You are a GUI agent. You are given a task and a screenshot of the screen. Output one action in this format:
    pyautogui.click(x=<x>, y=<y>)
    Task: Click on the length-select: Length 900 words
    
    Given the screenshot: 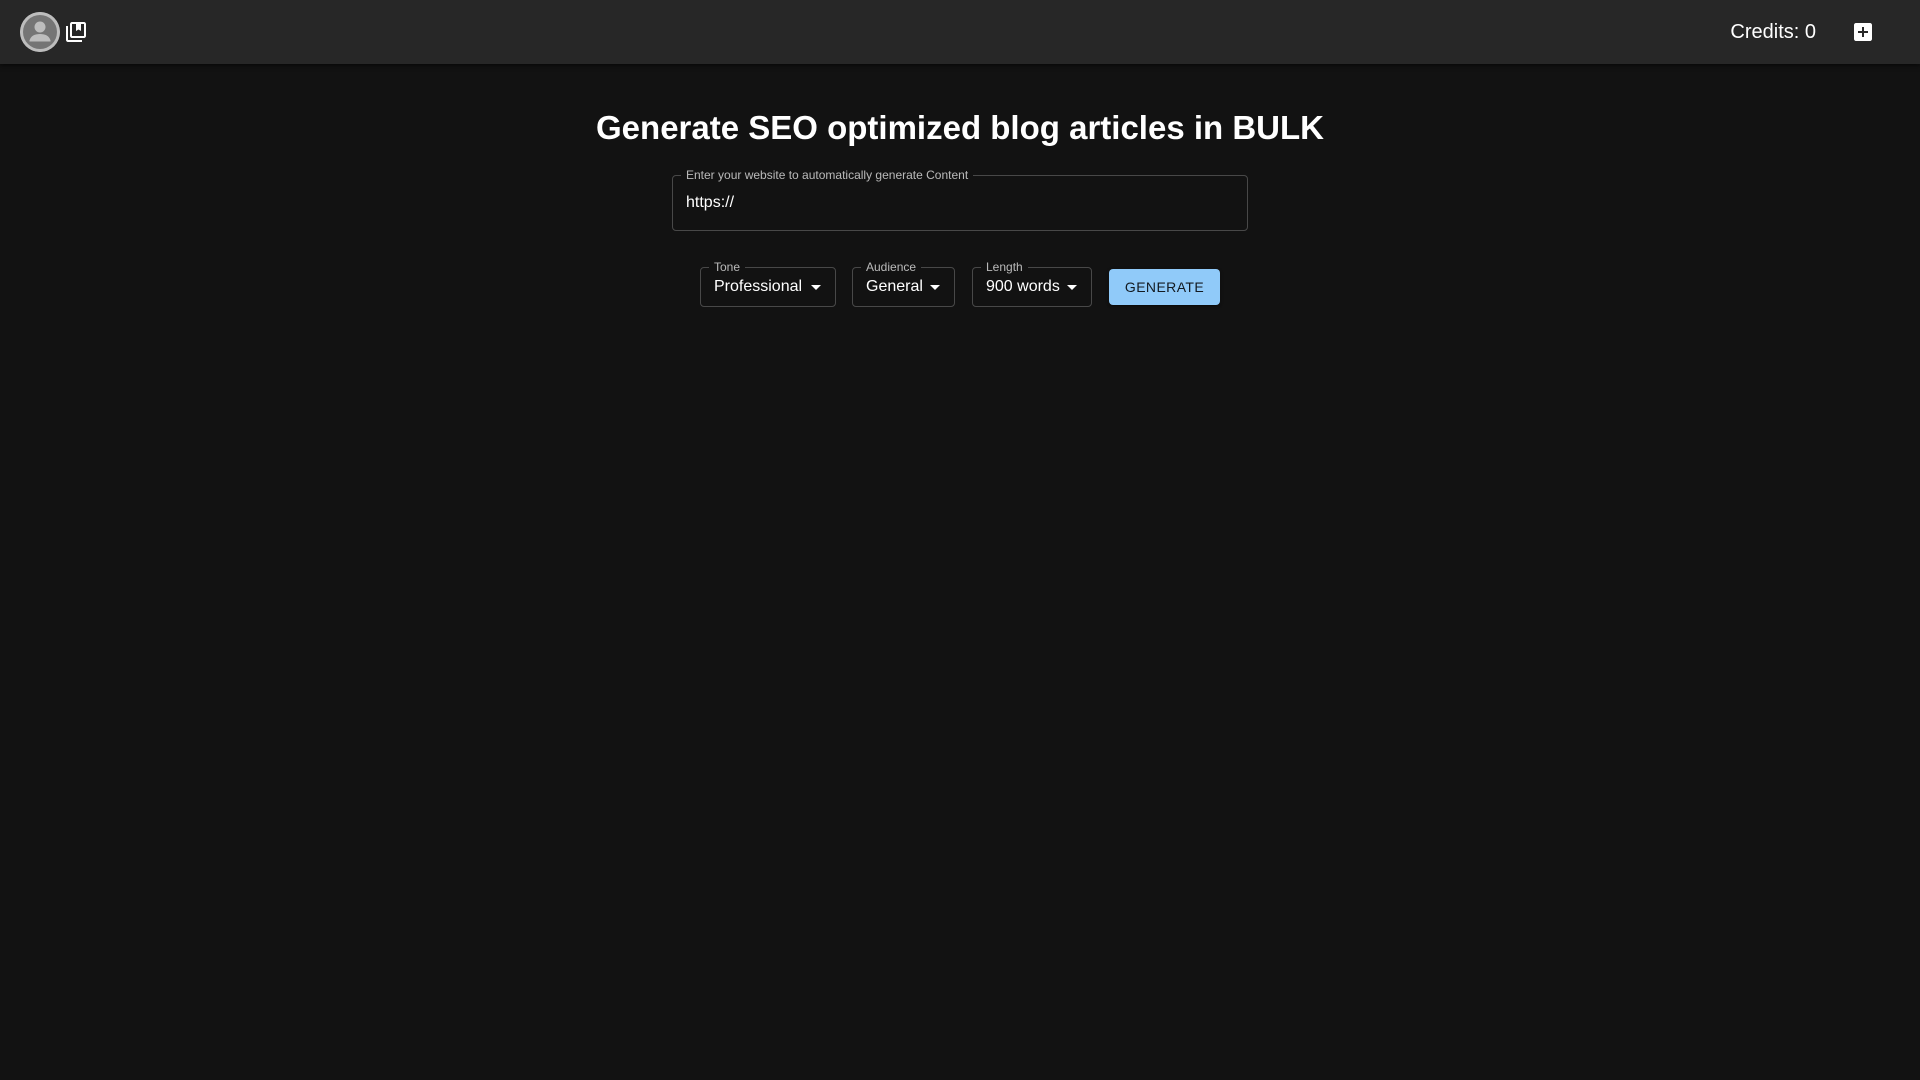 What is the action you would take?
    pyautogui.click(x=1032, y=284)
    